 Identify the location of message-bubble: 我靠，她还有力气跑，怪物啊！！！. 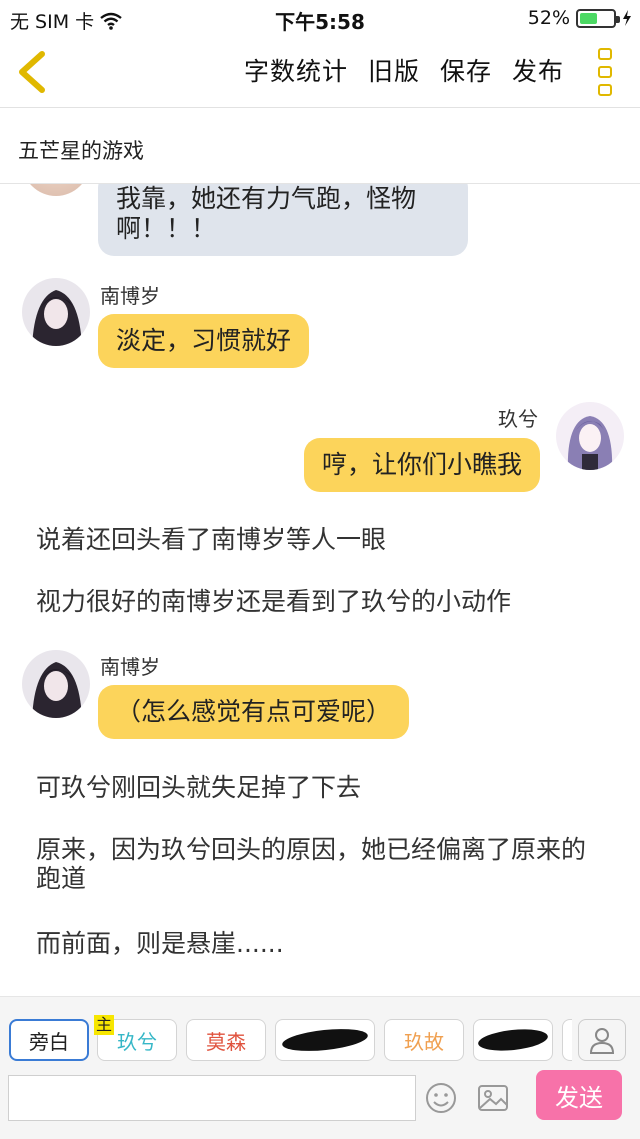
(283, 220).